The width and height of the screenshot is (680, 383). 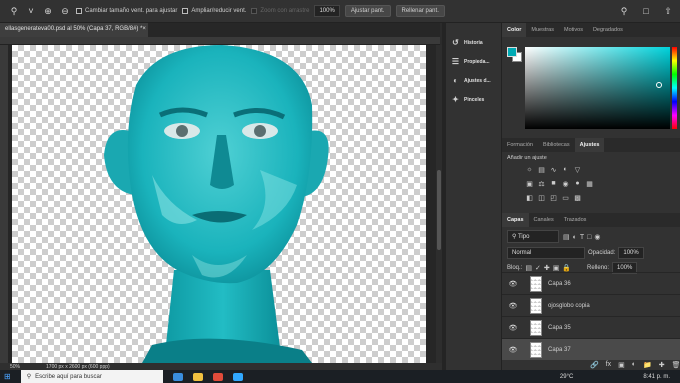 What do you see at coordinates (529, 197) in the screenshot?
I see `invert-icon: ◧` at bounding box center [529, 197].